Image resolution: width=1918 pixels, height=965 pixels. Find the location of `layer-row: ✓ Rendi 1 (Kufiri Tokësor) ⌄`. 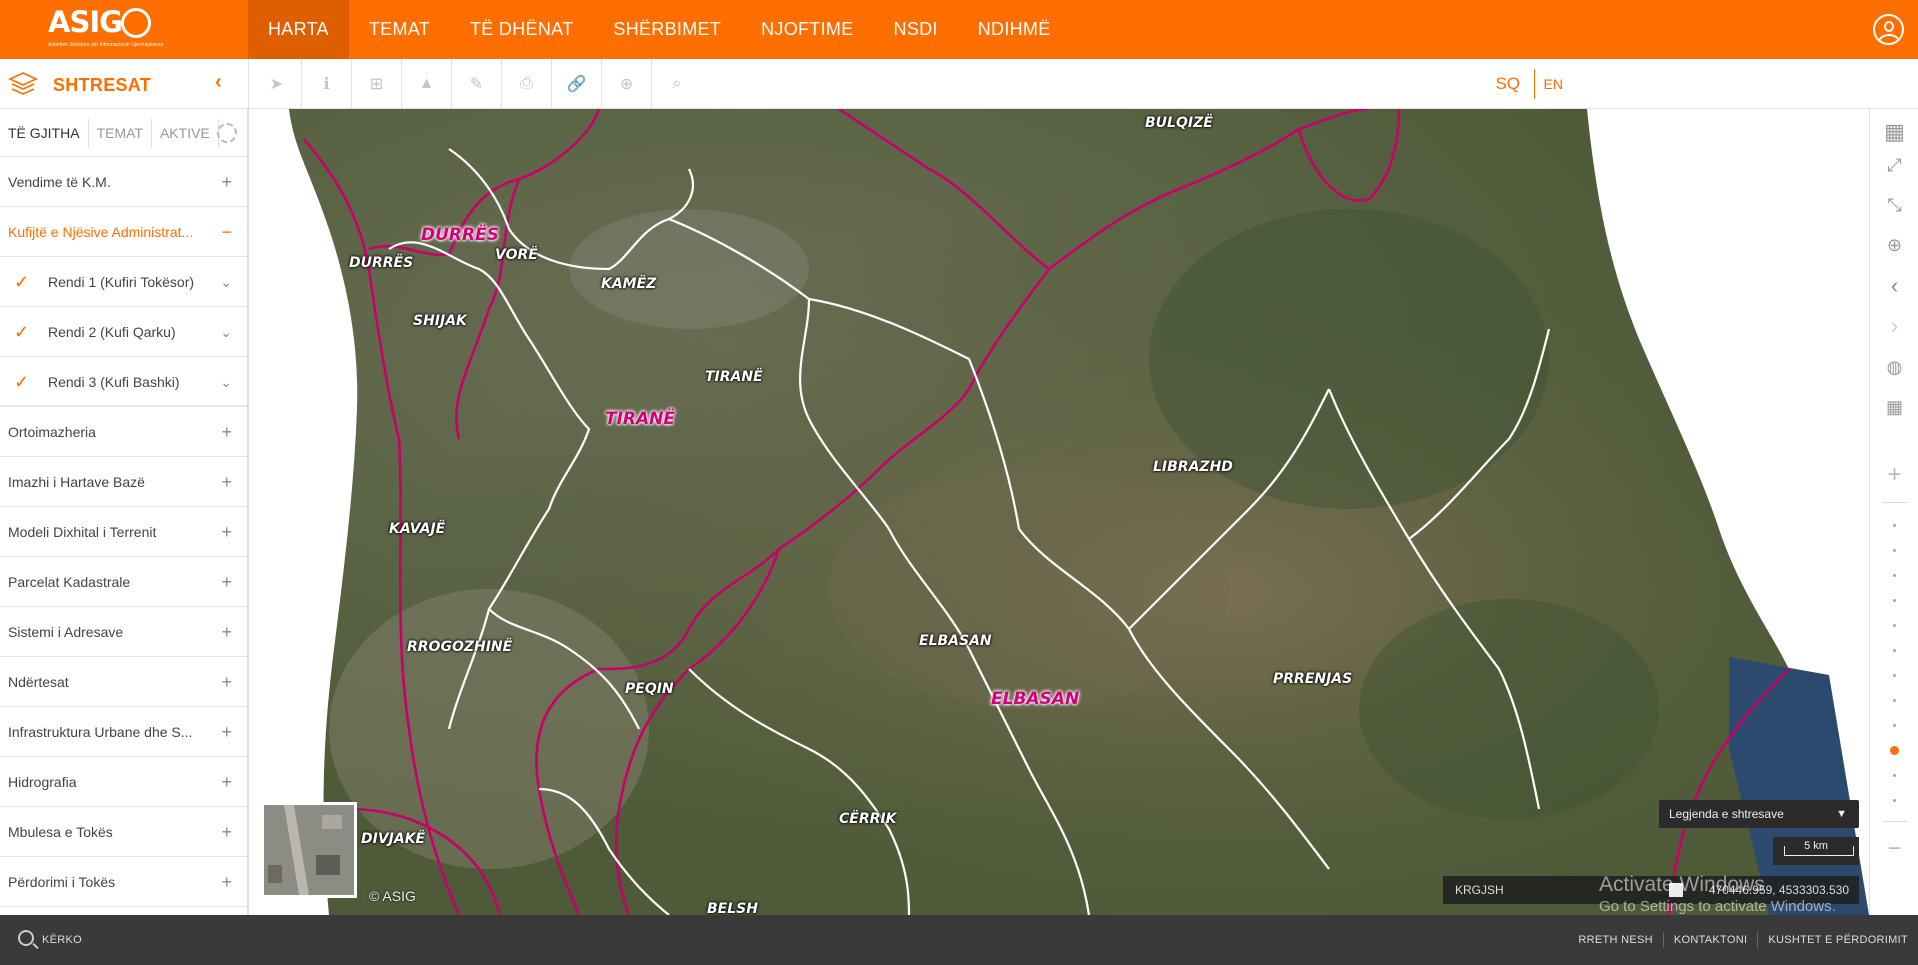

layer-row: ✓ Rendi 1 (Kufiri Tokësor) ⌄ is located at coordinates (123, 282).